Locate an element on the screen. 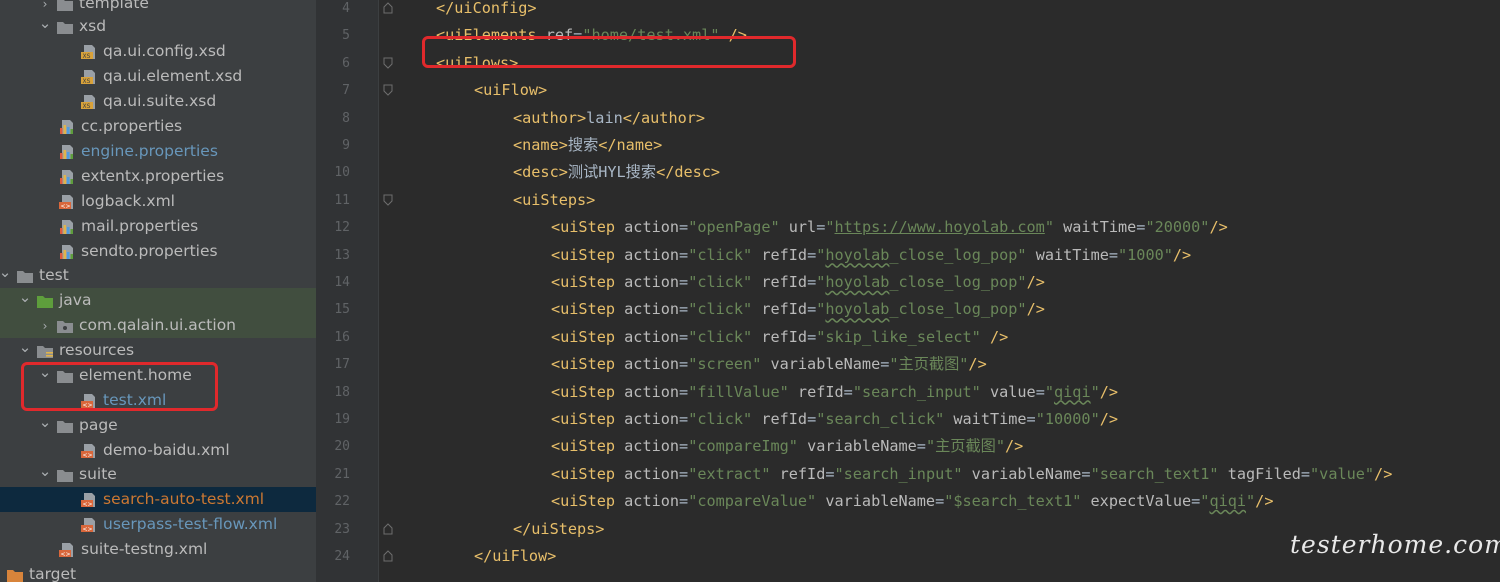 This screenshot has height=582, width=1500. code-token: hoyolab is located at coordinates (857, 254).